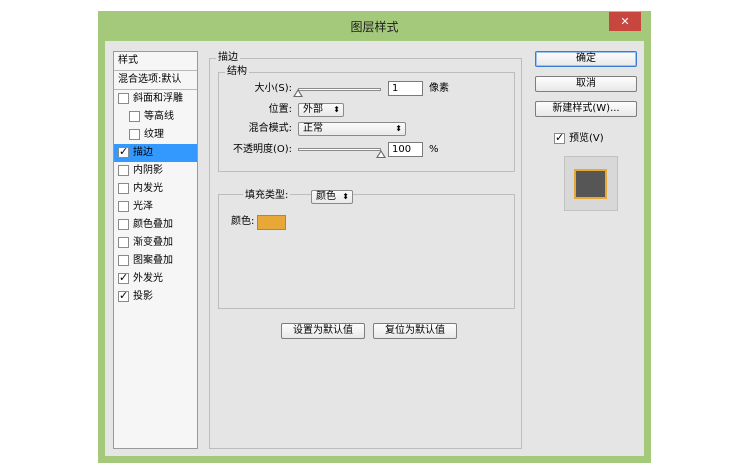  I want to click on dialog-title: 图层样式, so click(374, 27).